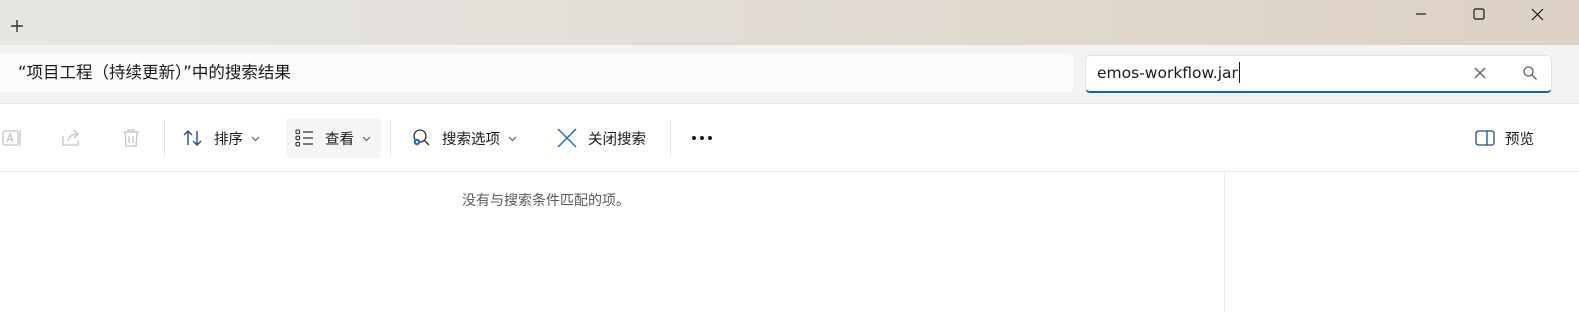  What do you see at coordinates (536, 73) in the screenshot?
I see `breadcrumb: “项目工程（持续更新）”中的搜索结果` at bounding box center [536, 73].